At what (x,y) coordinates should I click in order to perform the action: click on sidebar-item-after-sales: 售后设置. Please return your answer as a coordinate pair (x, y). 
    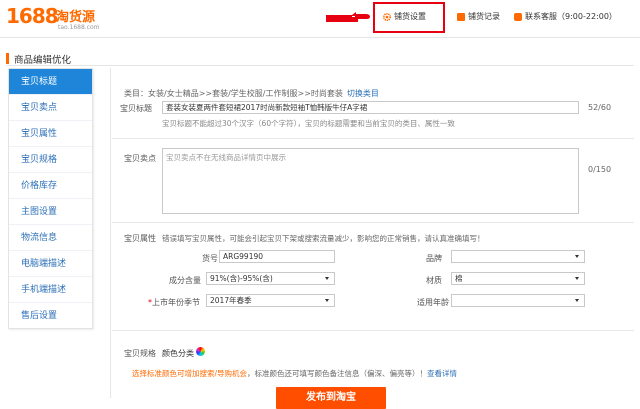
    Looking at the image, I should click on (50, 316).